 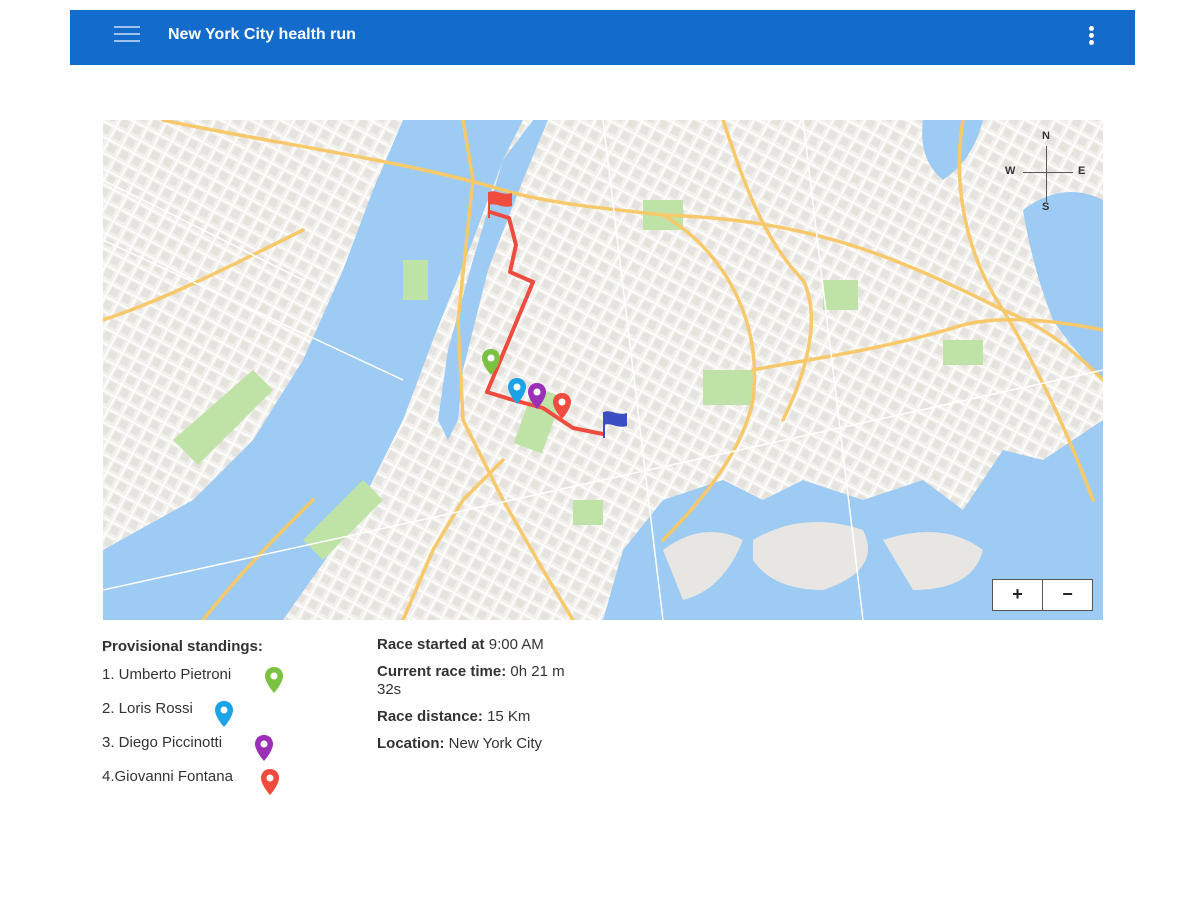 I want to click on standings-title: Provisional standings:, so click(x=182, y=646).